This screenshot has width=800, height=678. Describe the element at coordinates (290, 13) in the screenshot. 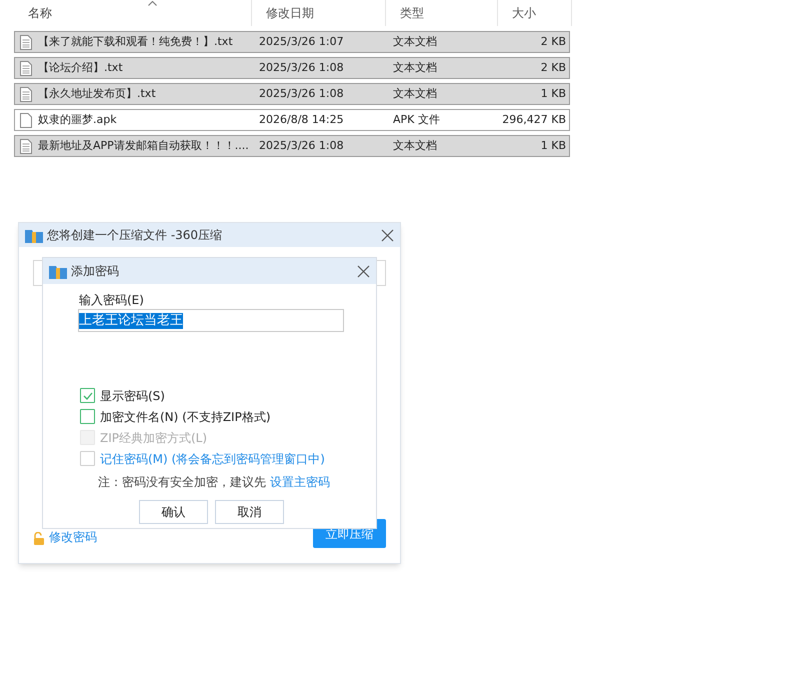

I see `column-header: 修改日期` at that location.